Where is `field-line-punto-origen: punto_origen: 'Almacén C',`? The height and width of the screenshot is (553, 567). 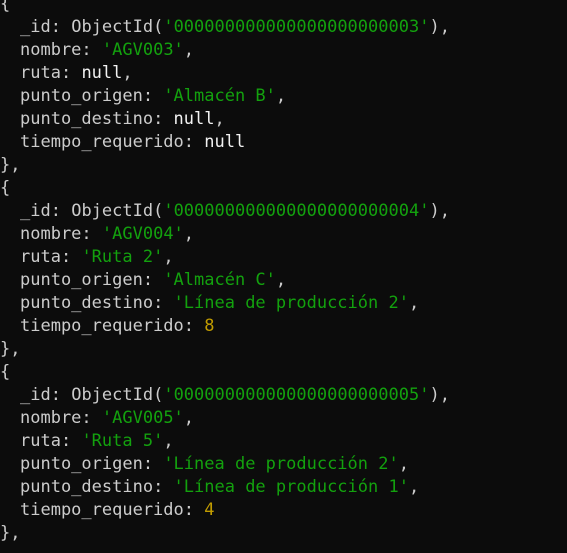 field-line-punto-origen: punto_origen: 'Almacén C', is located at coordinates (153, 280).